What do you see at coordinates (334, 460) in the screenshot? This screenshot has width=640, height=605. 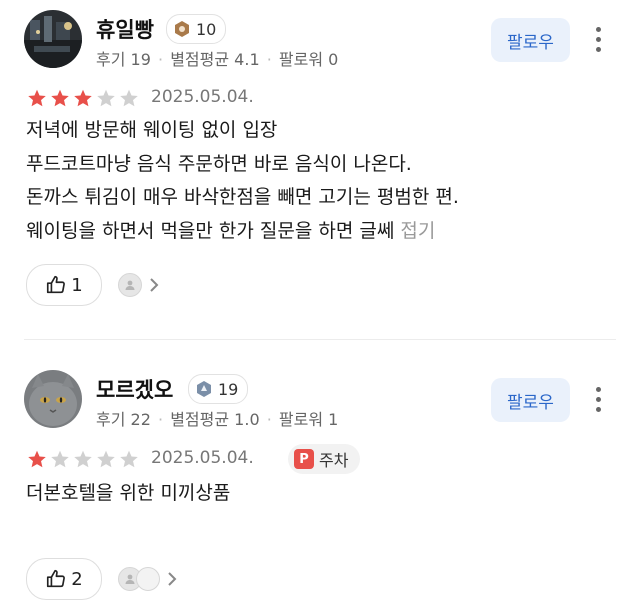 I see `tag-label: 주차` at bounding box center [334, 460].